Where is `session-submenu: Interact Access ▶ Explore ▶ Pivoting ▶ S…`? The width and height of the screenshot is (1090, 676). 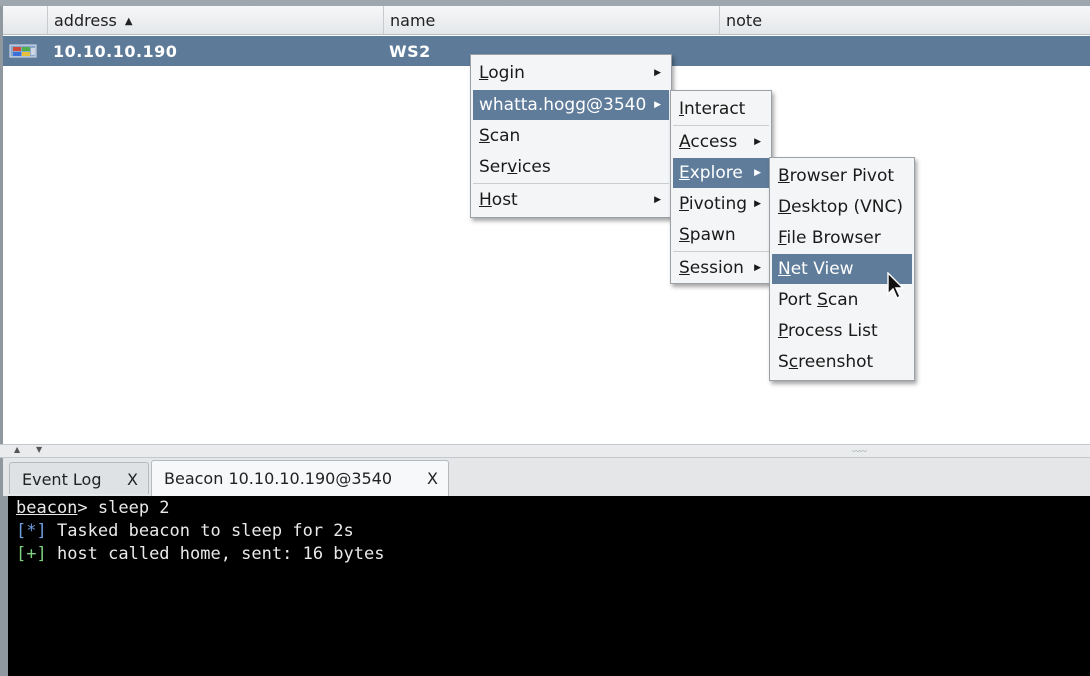 session-submenu: Interact Access ▶ Explore ▶ Pivoting ▶ S… is located at coordinates (721, 187).